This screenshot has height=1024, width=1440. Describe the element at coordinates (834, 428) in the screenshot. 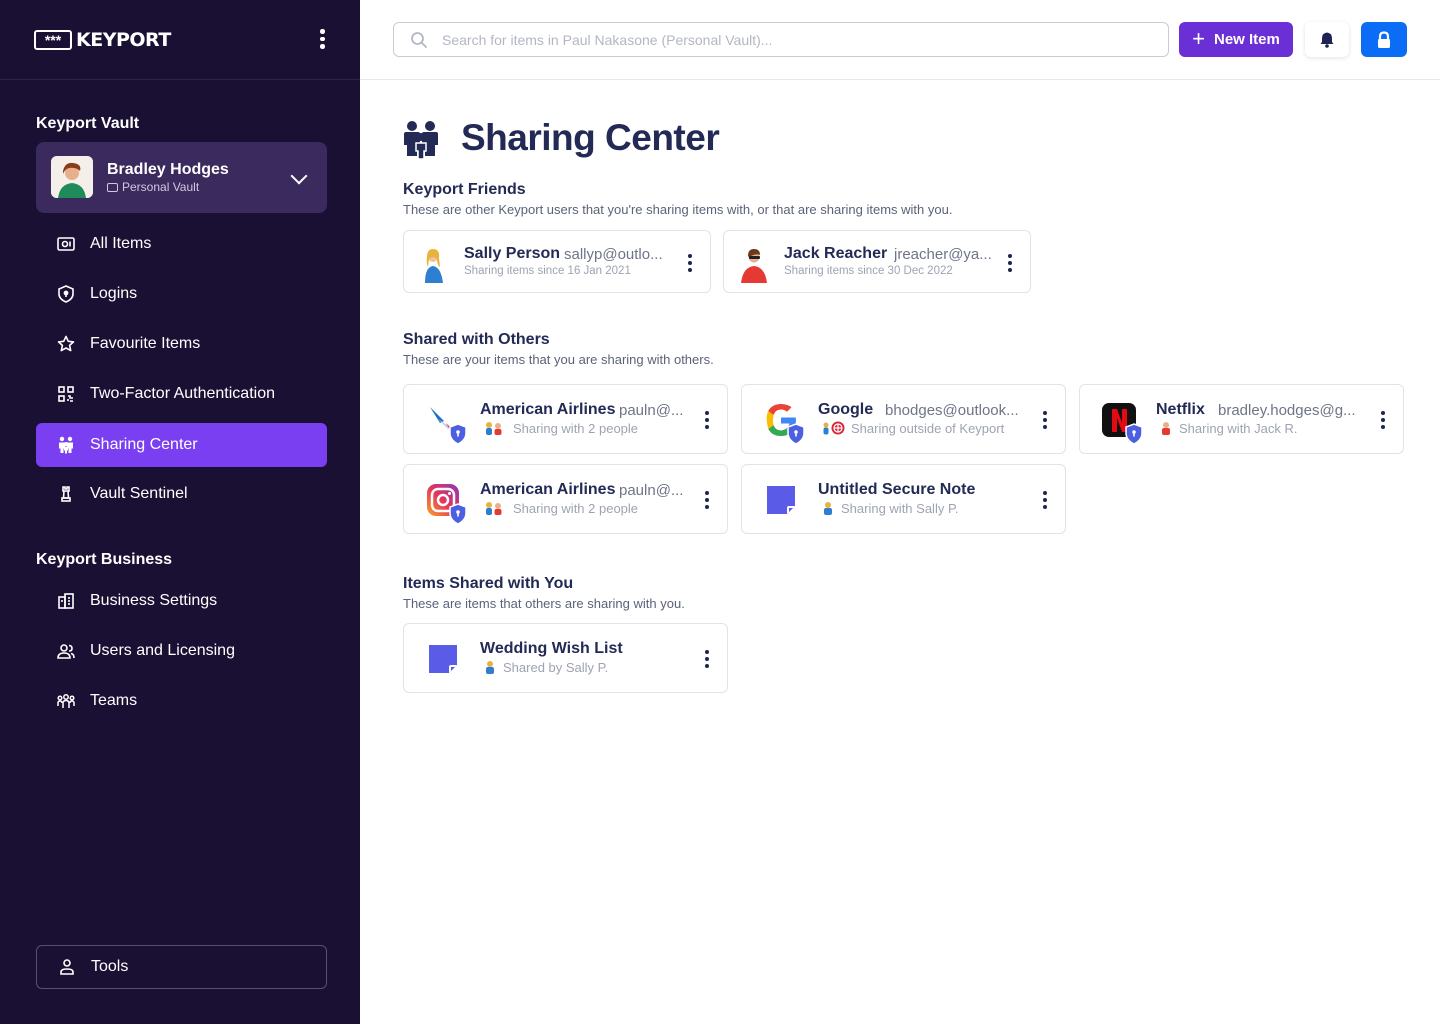

I see `external-share-icon` at that location.